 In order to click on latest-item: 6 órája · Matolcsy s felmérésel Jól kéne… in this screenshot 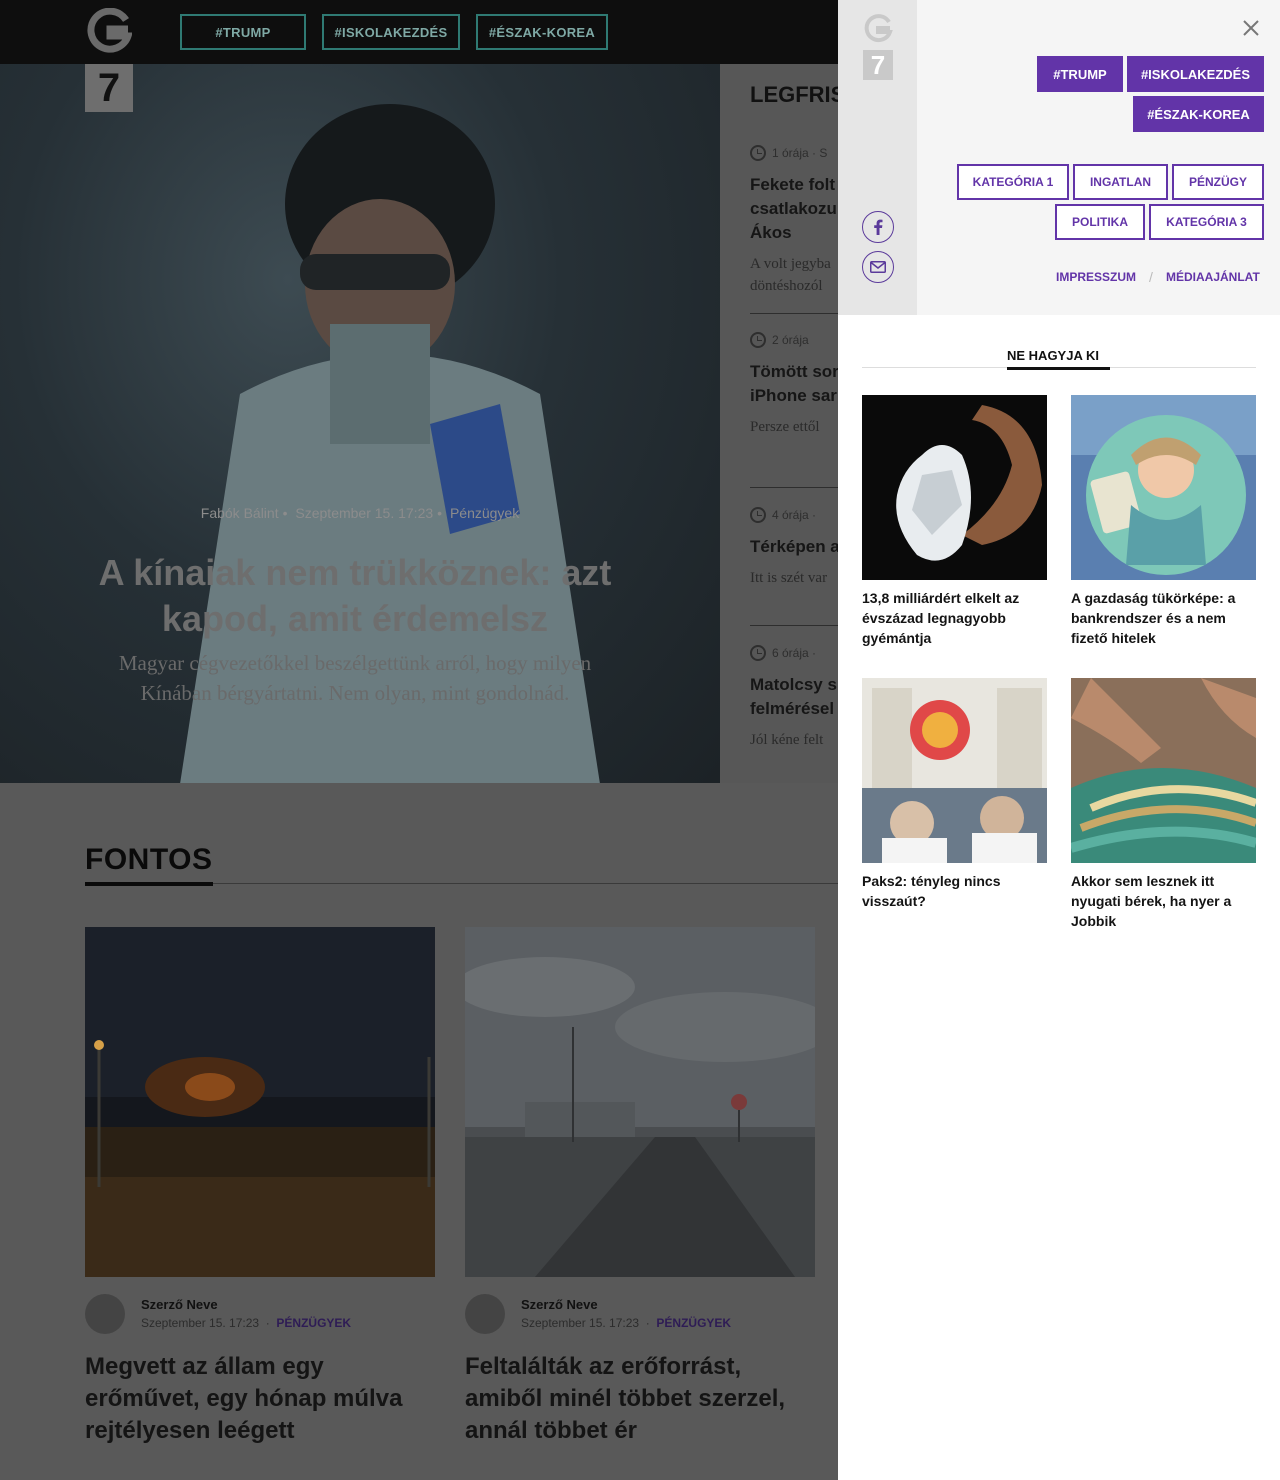, I will do `click(800, 698)`.